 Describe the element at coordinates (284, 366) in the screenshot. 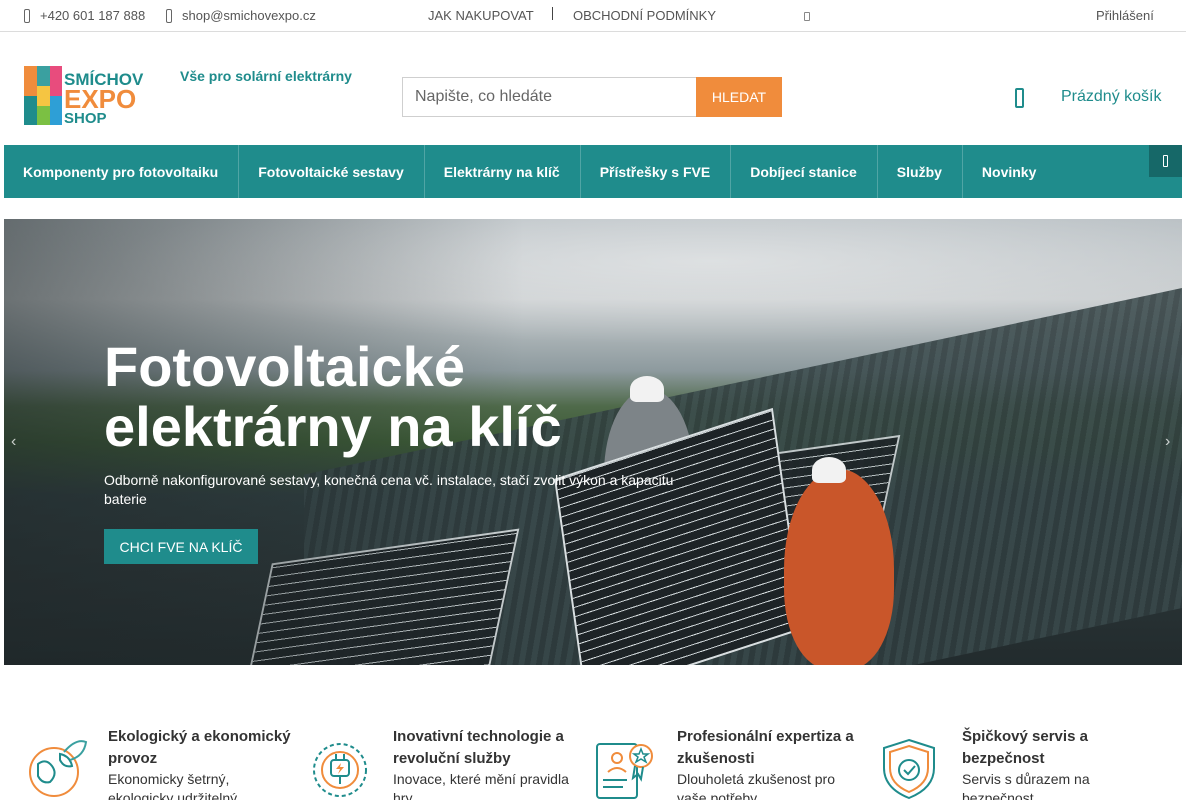

I see `hero-title-line-1: Fotovoltaické` at that location.